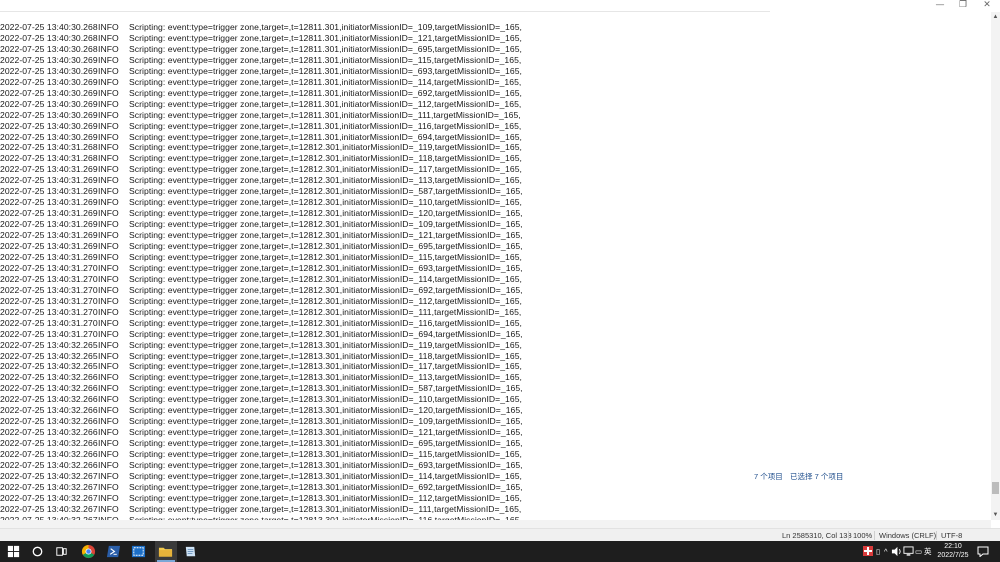  I want to click on usb-icon: ▯, so click(878, 551).